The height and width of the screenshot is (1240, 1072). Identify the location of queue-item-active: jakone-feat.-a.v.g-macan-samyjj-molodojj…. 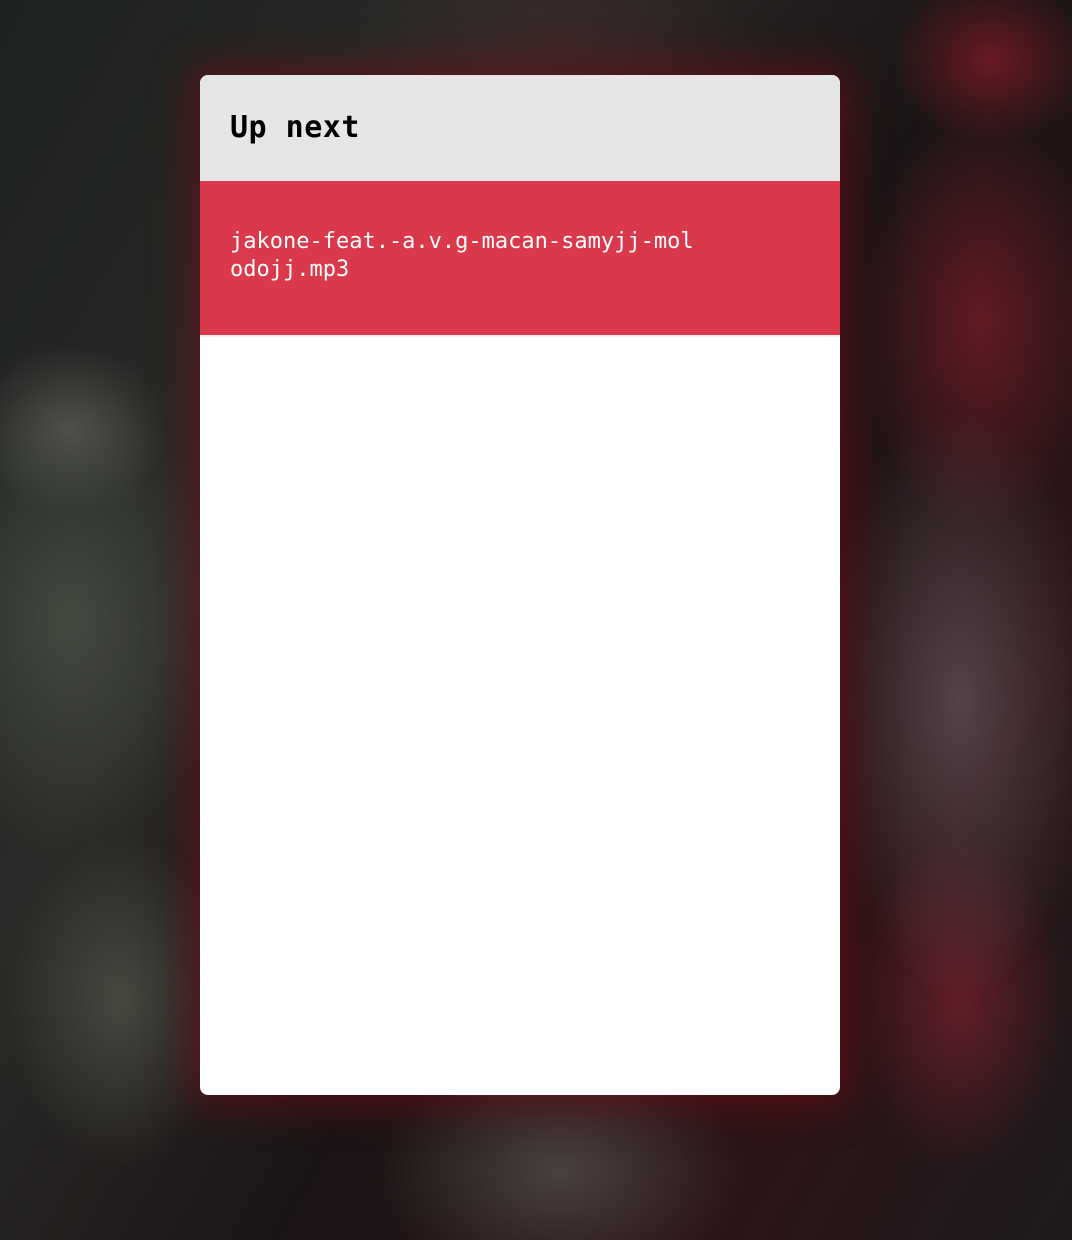
(520, 259).